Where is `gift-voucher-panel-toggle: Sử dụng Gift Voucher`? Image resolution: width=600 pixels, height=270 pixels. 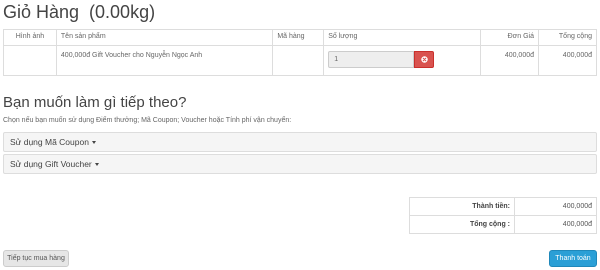 gift-voucher-panel-toggle: Sử dụng Gift Voucher is located at coordinates (300, 164).